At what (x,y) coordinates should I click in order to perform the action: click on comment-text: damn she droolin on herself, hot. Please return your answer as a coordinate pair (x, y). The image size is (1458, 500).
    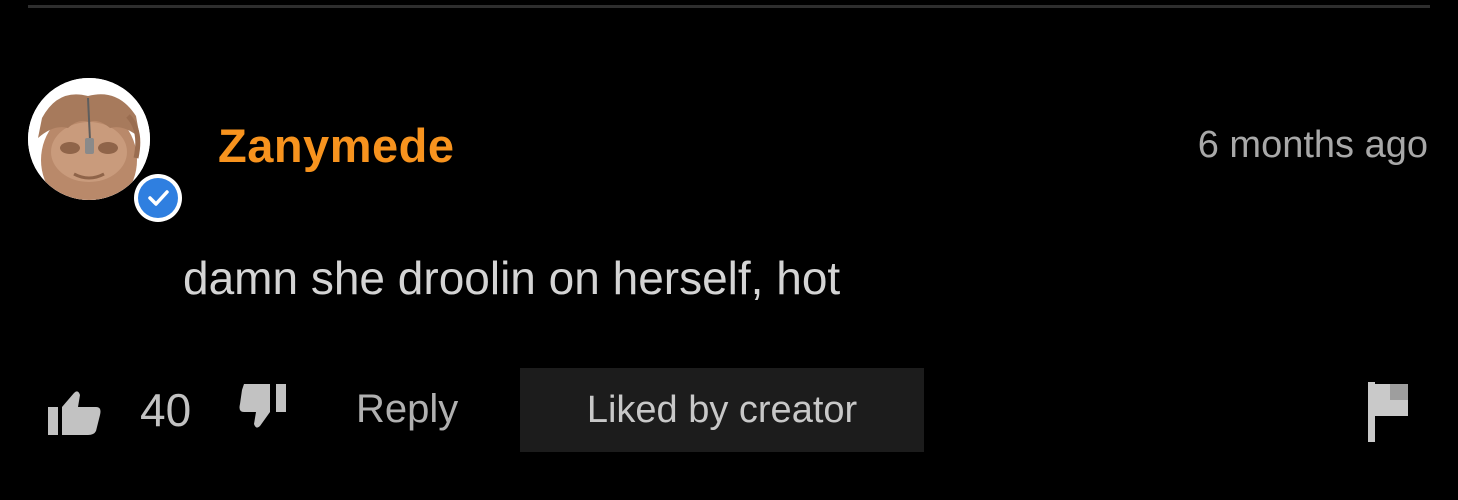
    Looking at the image, I should click on (512, 278).